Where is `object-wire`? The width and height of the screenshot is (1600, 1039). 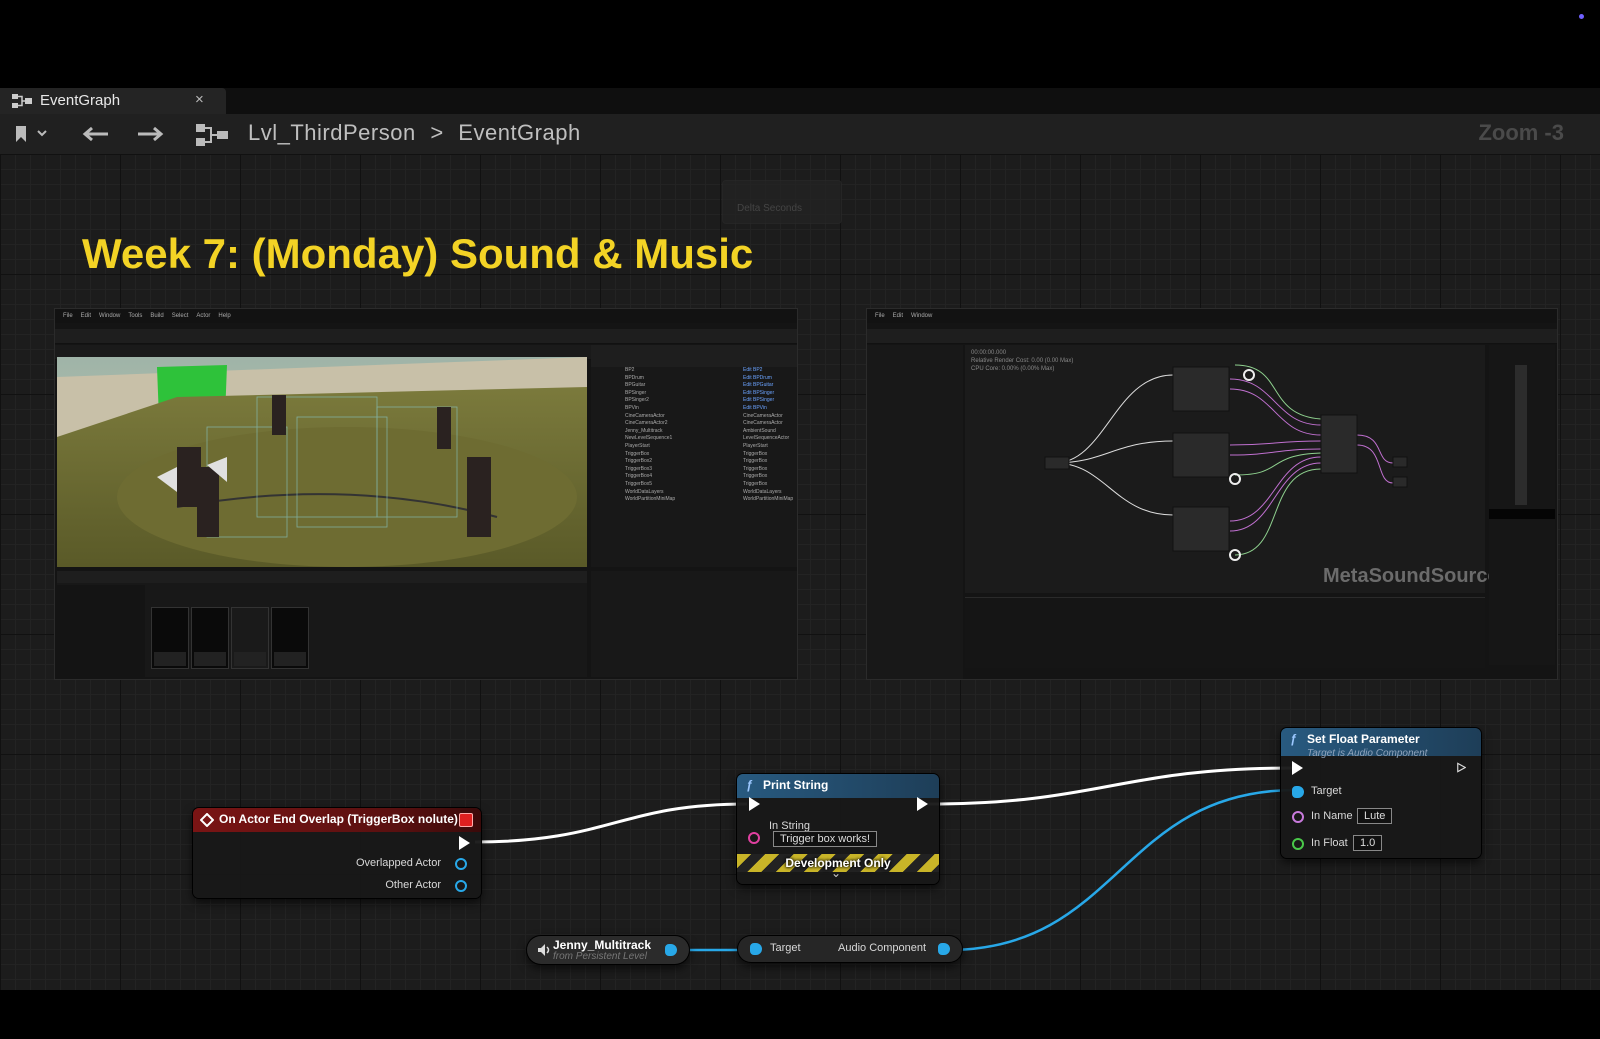 object-wire is located at coordinates (1122, 870).